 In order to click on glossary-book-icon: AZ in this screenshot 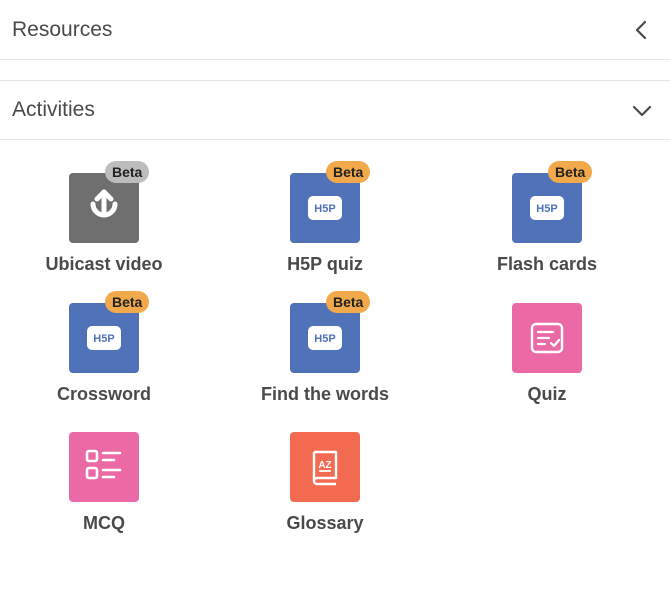, I will do `click(325, 468)`.